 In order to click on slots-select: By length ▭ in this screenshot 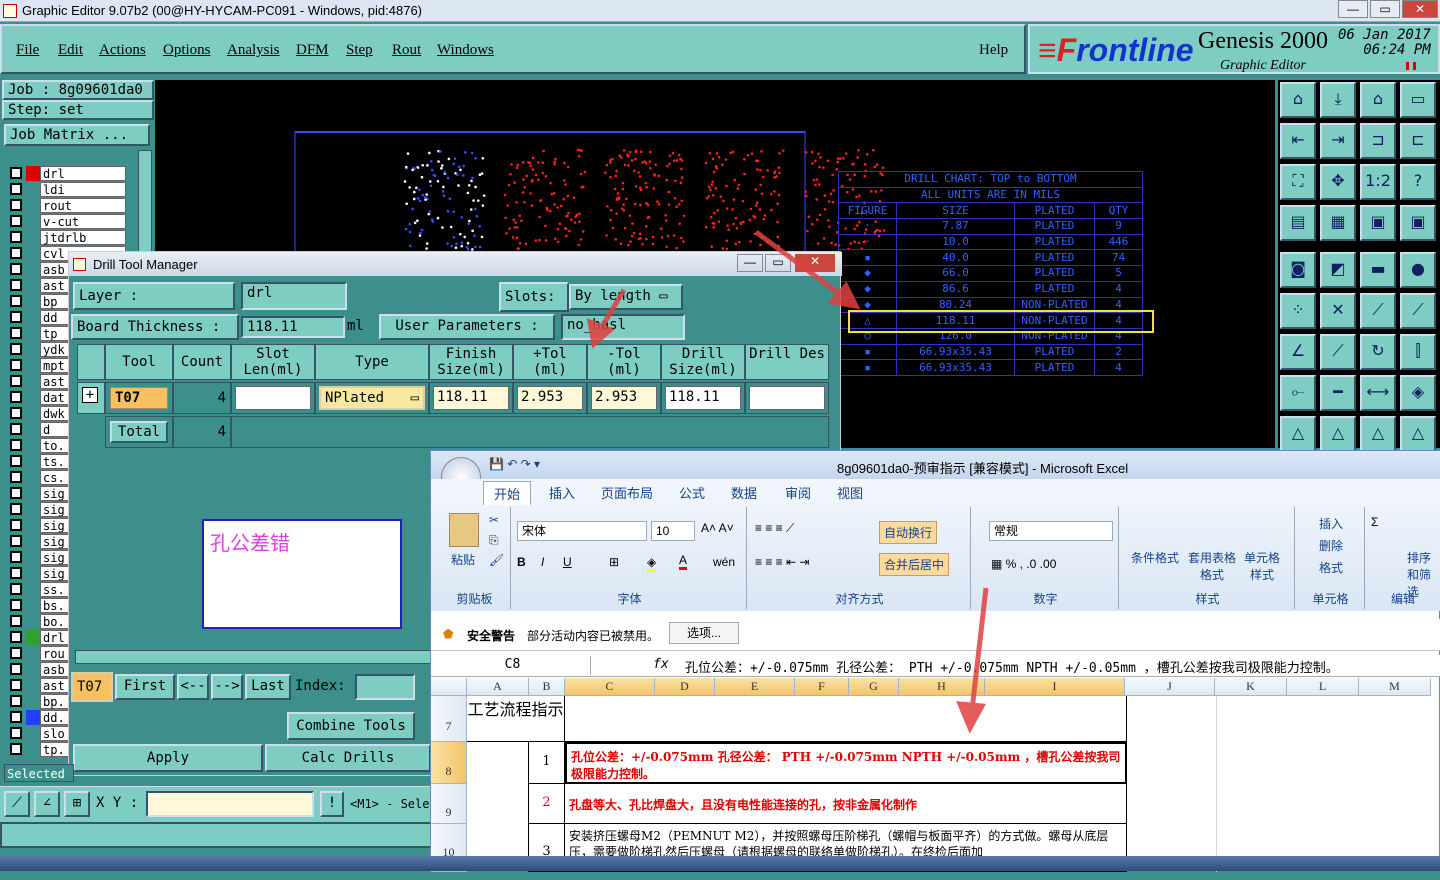, I will do `click(626, 297)`.